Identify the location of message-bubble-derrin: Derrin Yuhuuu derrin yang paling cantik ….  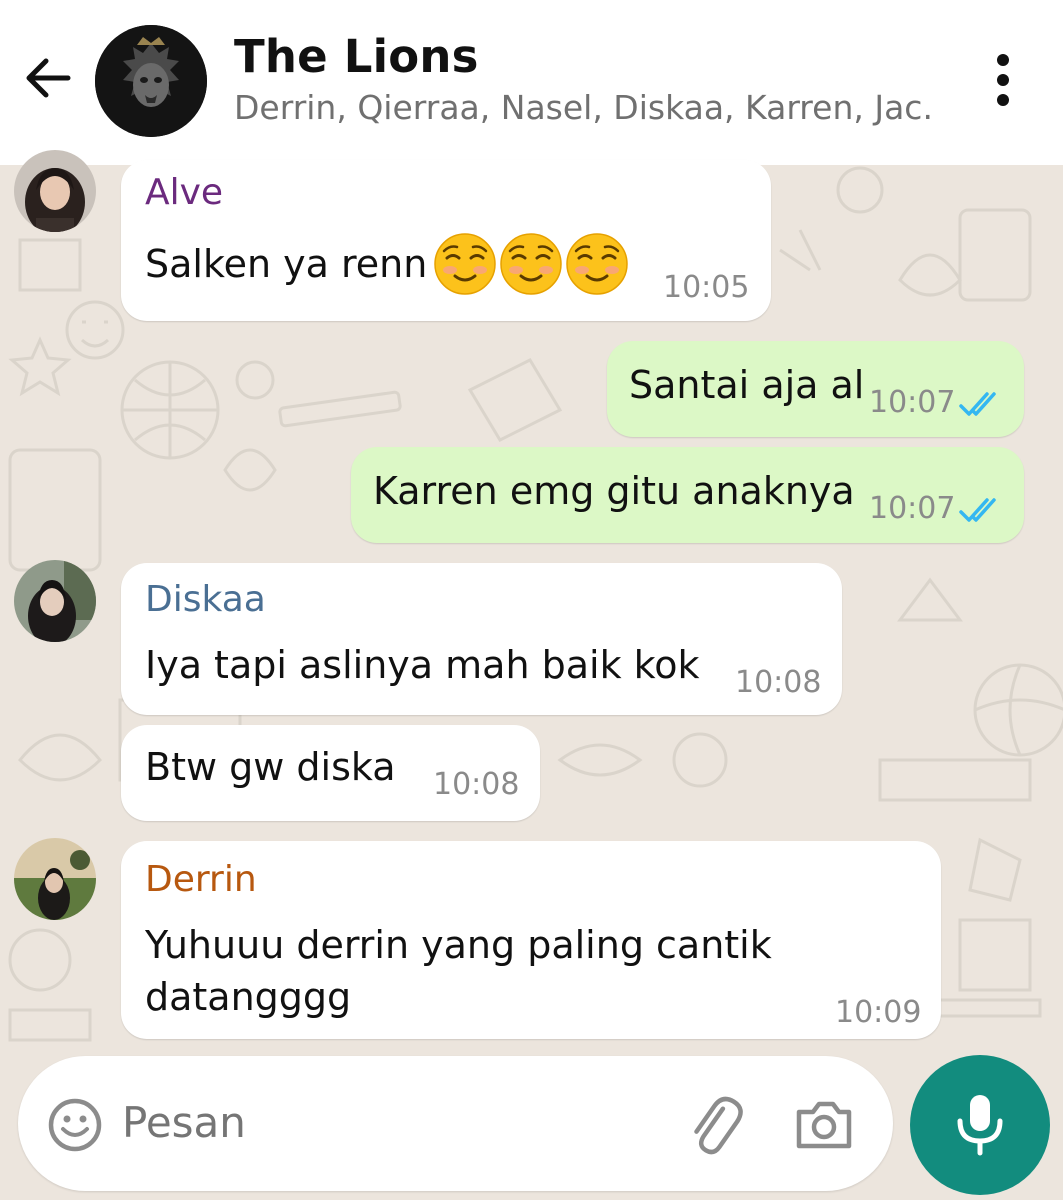
(531, 940).